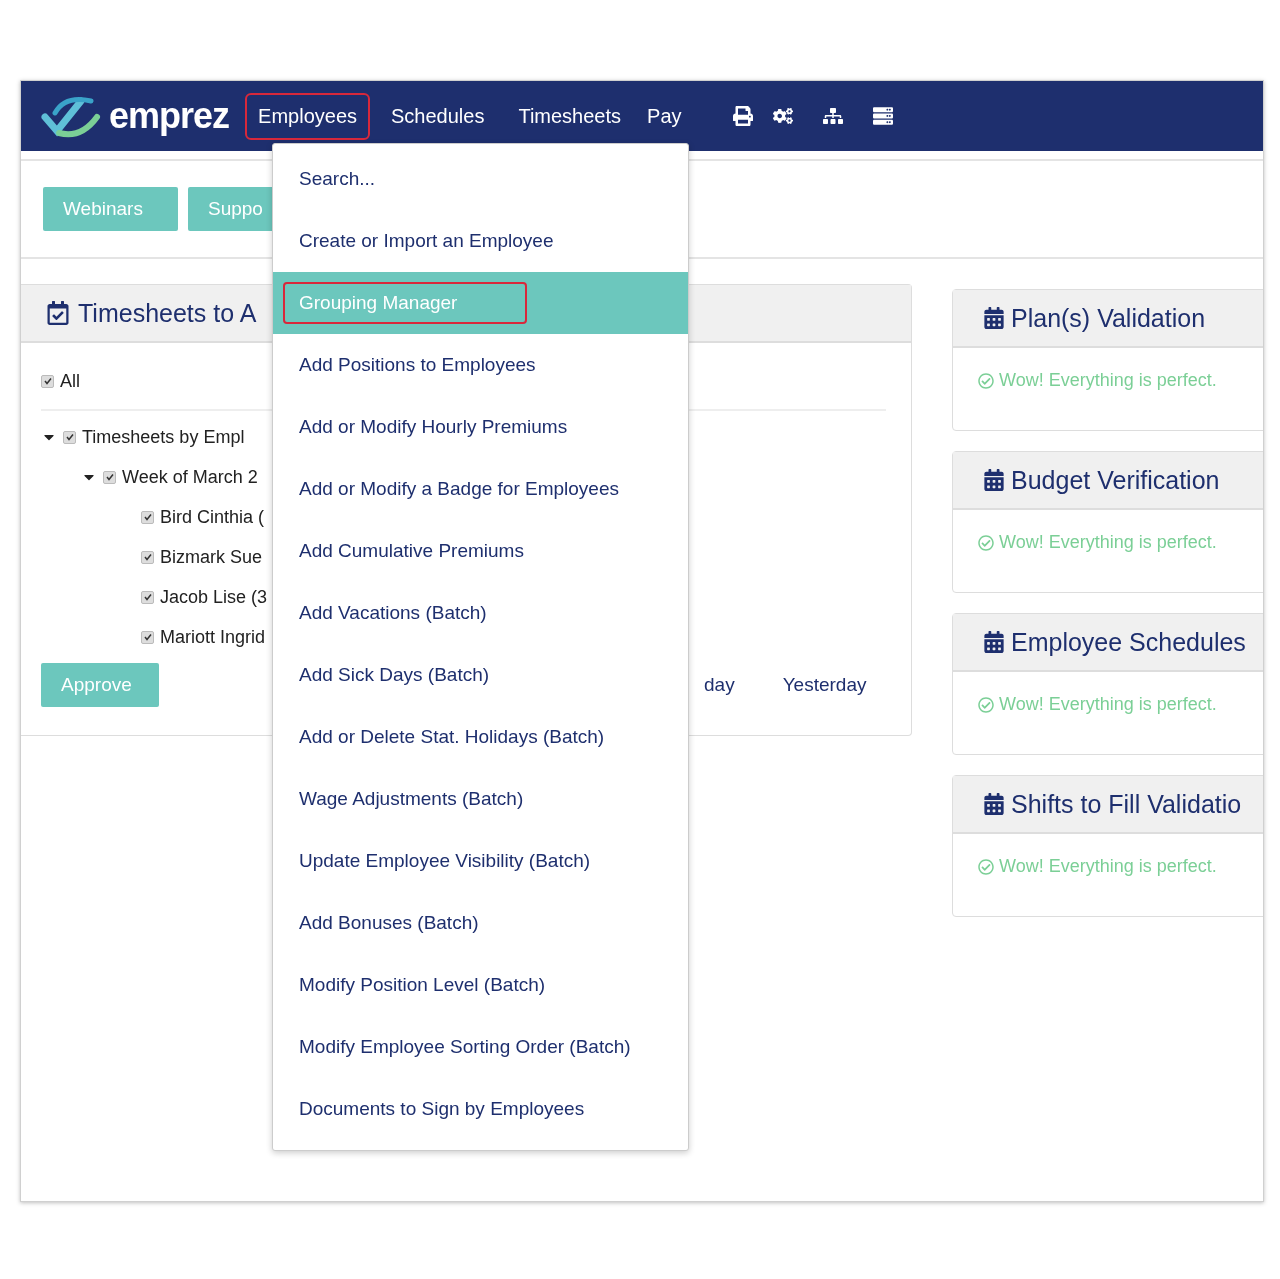 This screenshot has width=1280, height=1279. Describe the element at coordinates (70, 381) in the screenshot. I see `checkbox-label: All` at that location.